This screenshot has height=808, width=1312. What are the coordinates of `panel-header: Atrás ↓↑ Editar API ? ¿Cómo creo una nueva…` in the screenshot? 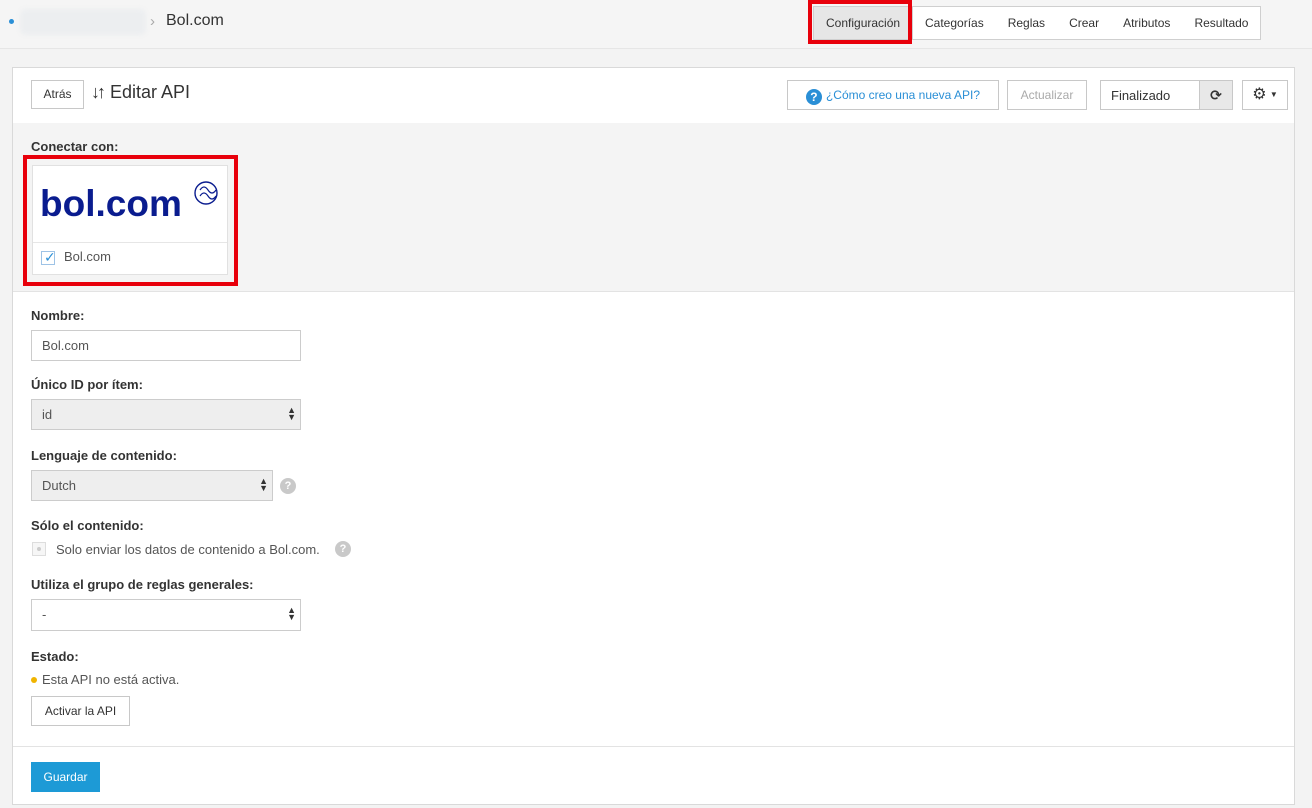 It's located at (653, 96).